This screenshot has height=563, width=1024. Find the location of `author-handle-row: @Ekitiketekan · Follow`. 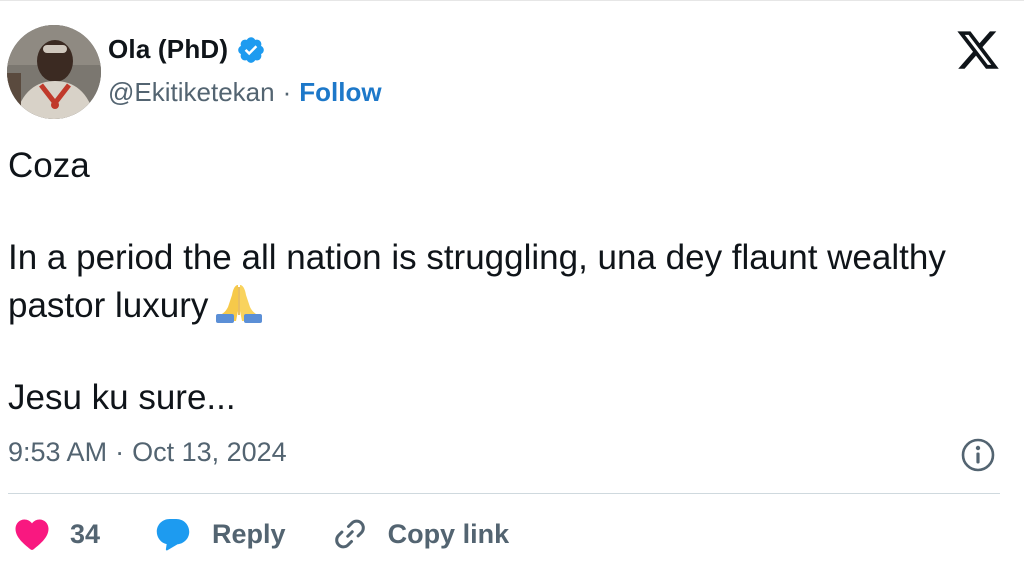

author-handle-row: @Ekitiketekan · Follow is located at coordinates (245, 92).